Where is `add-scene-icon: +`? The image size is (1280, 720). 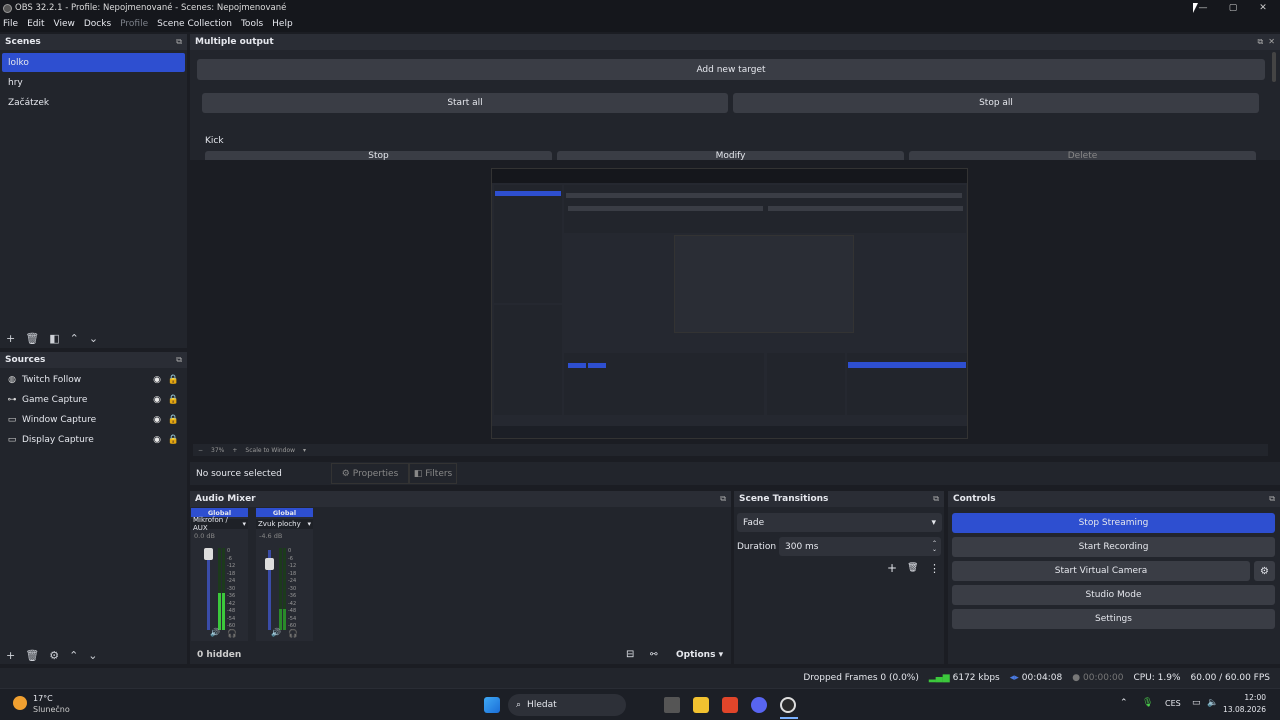
add-scene-icon: + is located at coordinates (10, 338).